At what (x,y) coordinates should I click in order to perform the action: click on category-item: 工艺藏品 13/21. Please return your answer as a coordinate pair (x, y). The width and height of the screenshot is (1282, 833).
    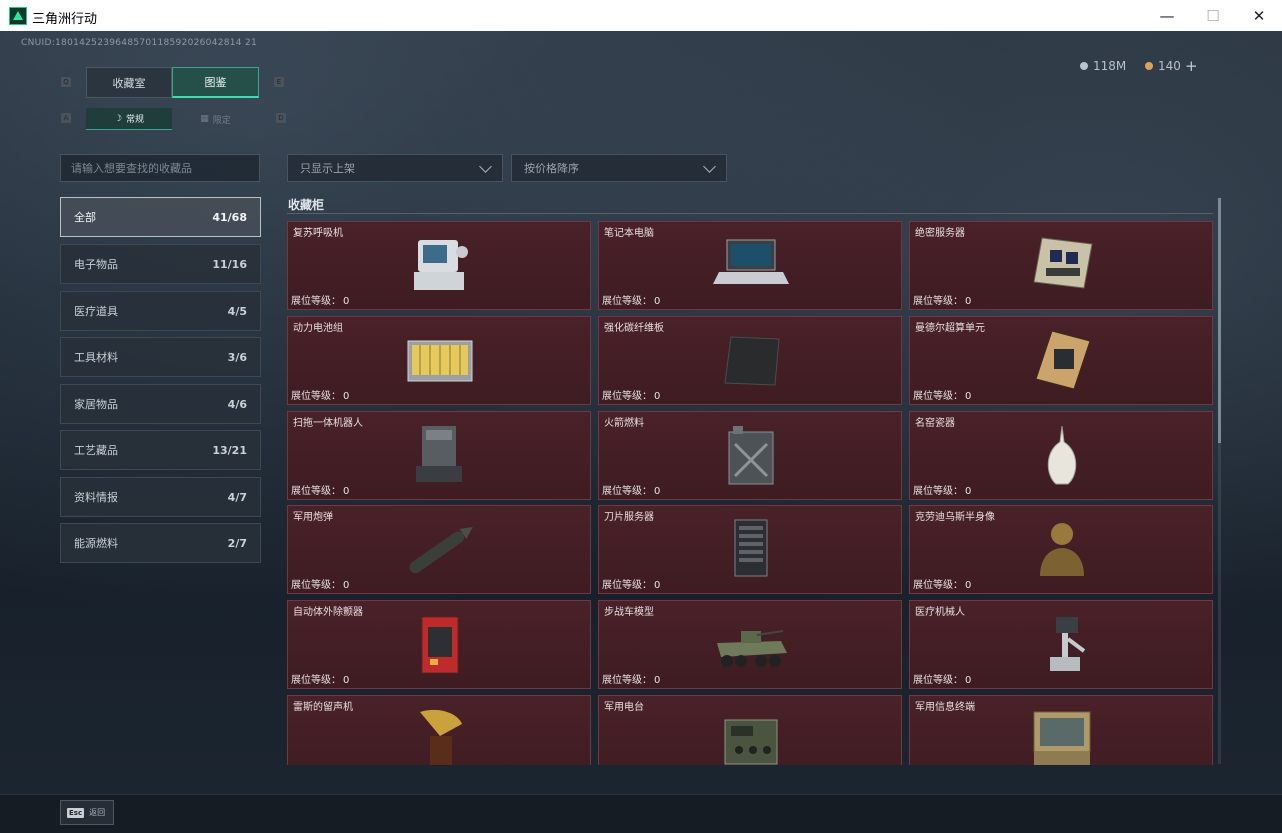
    Looking at the image, I should click on (160, 450).